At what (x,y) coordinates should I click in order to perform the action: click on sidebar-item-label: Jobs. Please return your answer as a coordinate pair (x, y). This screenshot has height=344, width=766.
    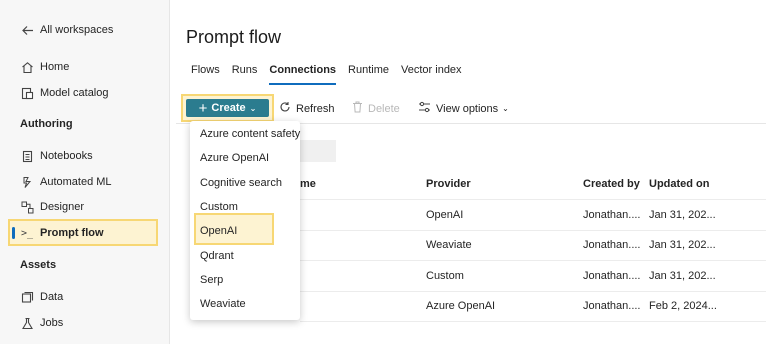
    Looking at the image, I should click on (52, 323).